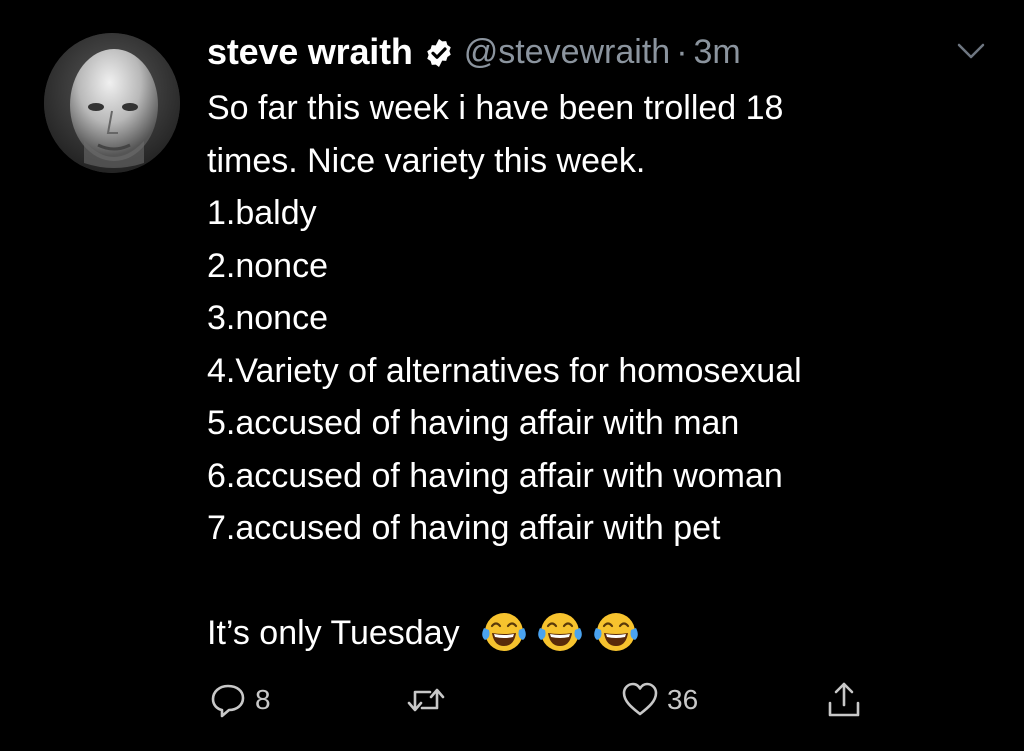 This screenshot has height=751, width=1024. Describe the element at coordinates (263, 699) in the screenshot. I see `reply-count: 8` at that location.